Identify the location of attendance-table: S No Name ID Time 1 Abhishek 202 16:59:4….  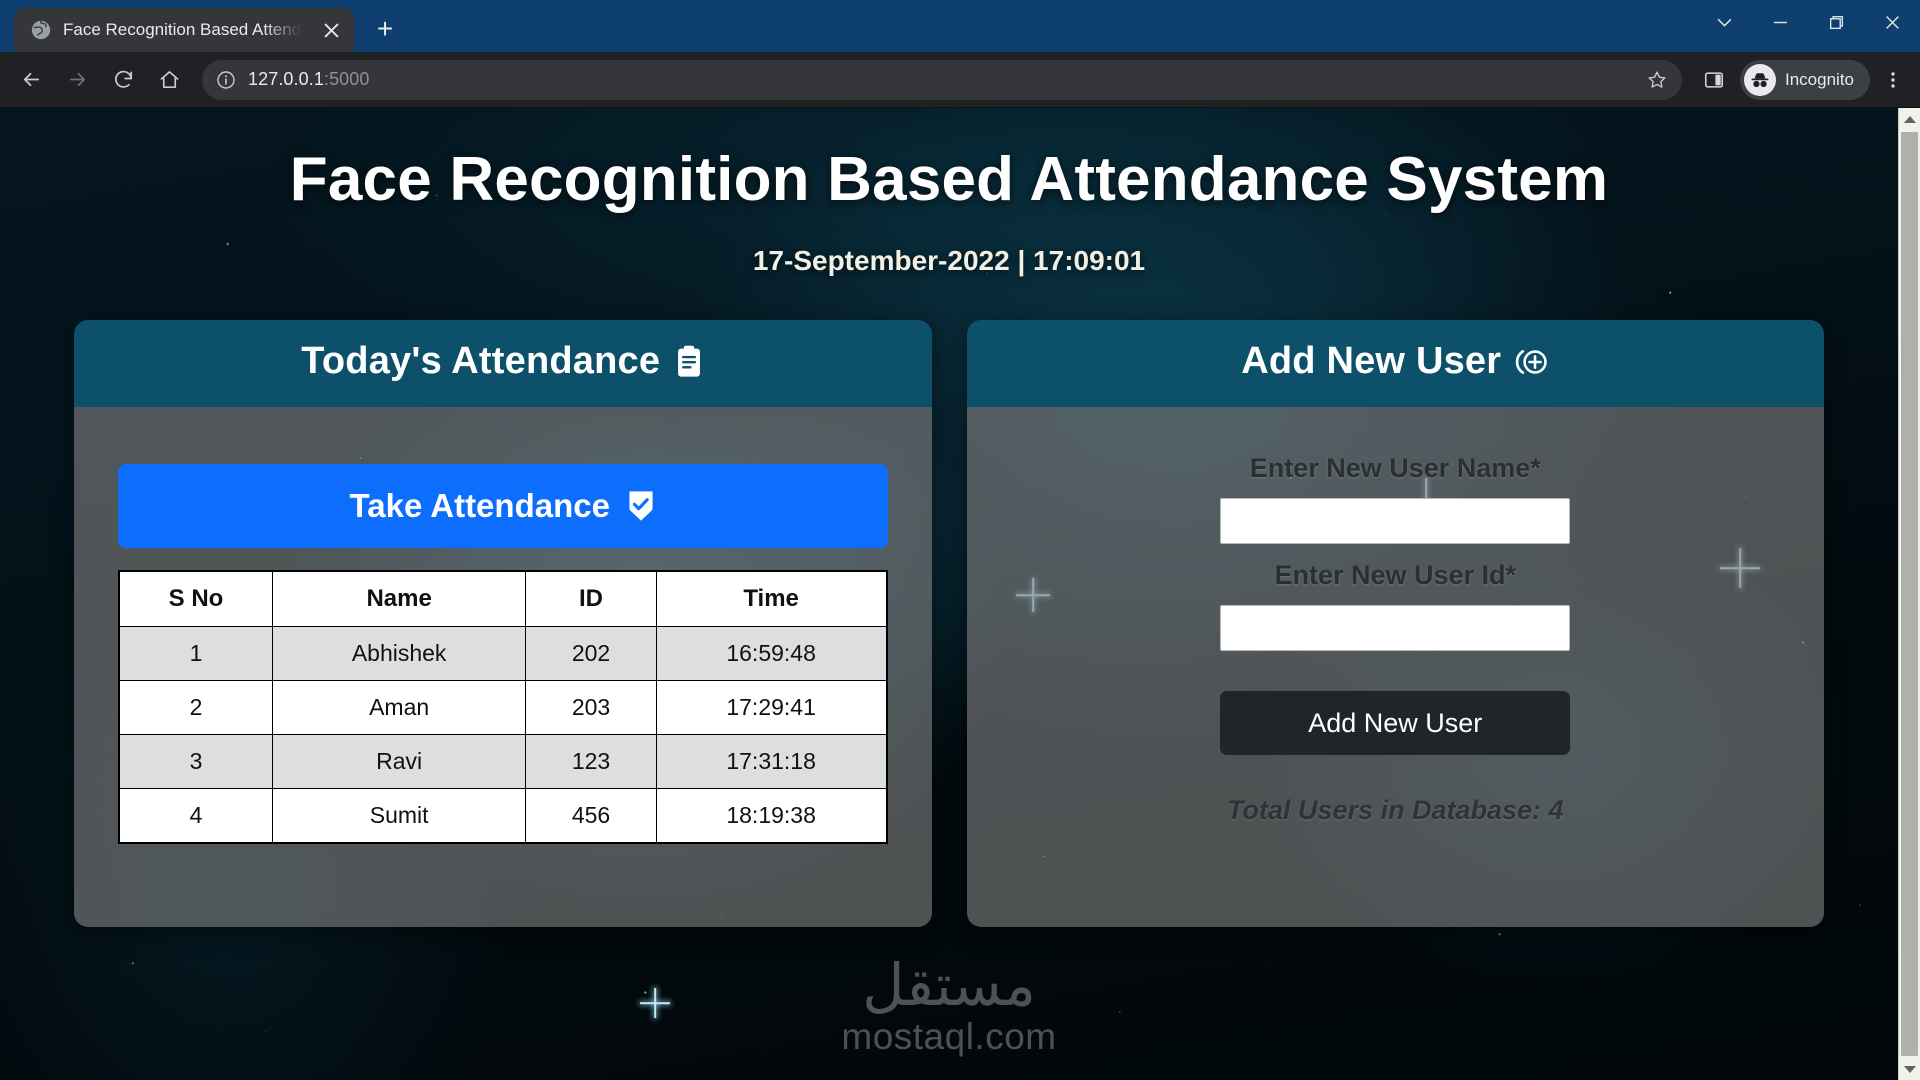
(503, 707).